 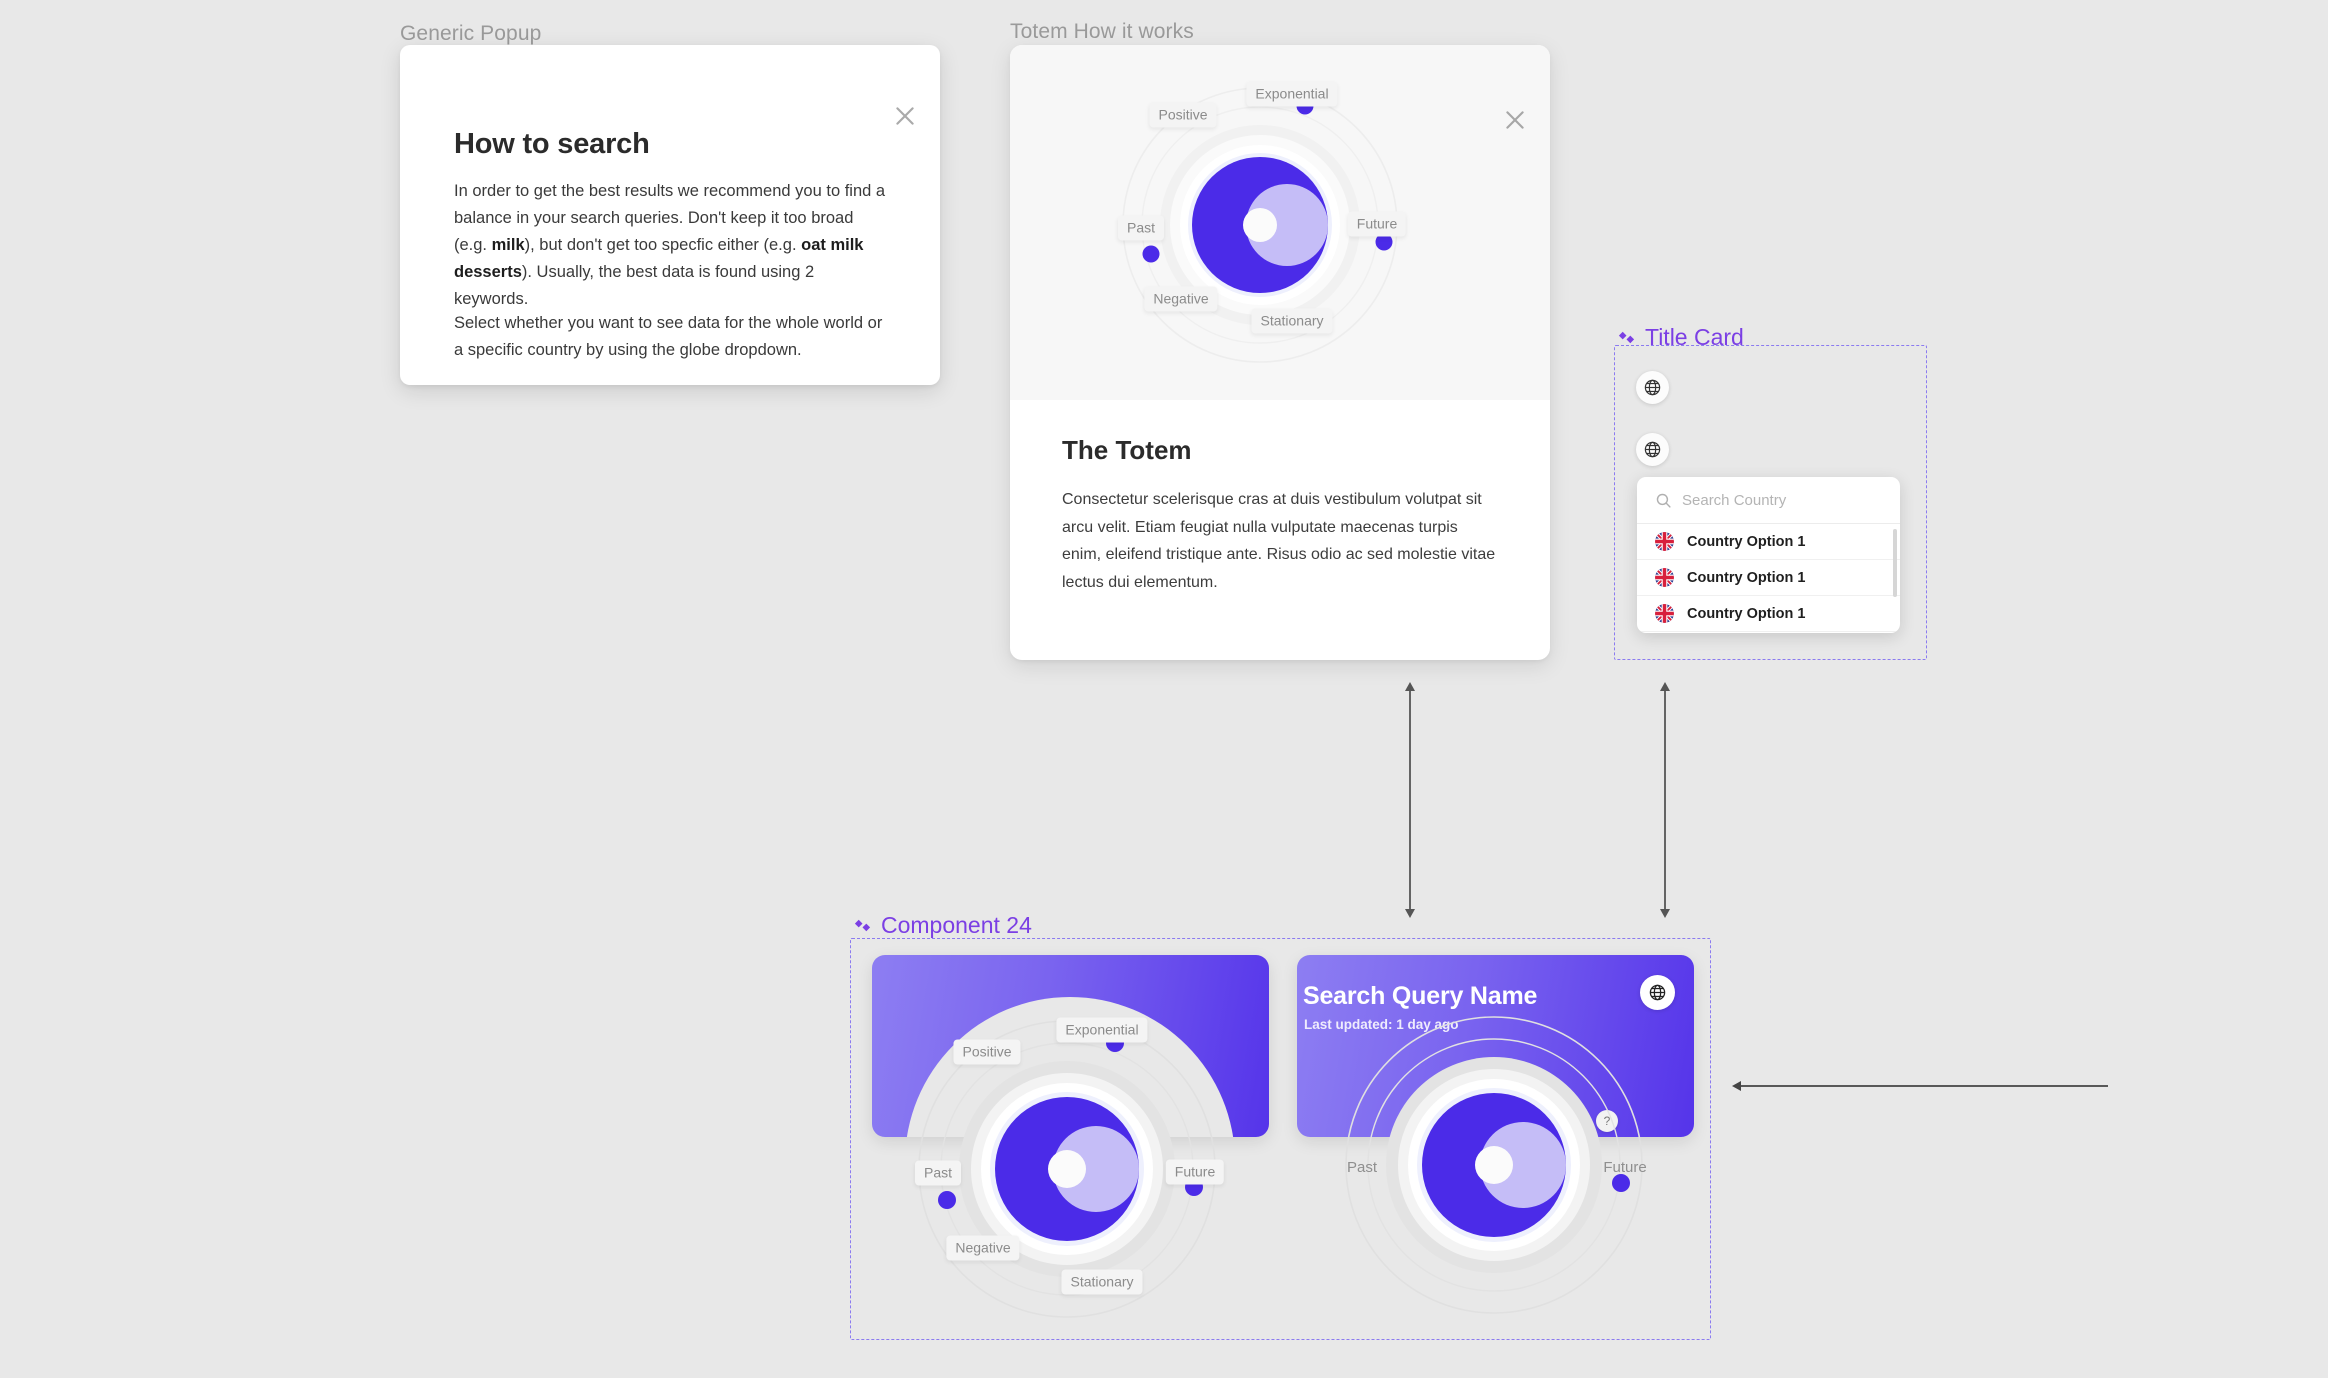 What do you see at coordinates (956, 925) in the screenshot?
I see `component-label-text: Component 24` at bounding box center [956, 925].